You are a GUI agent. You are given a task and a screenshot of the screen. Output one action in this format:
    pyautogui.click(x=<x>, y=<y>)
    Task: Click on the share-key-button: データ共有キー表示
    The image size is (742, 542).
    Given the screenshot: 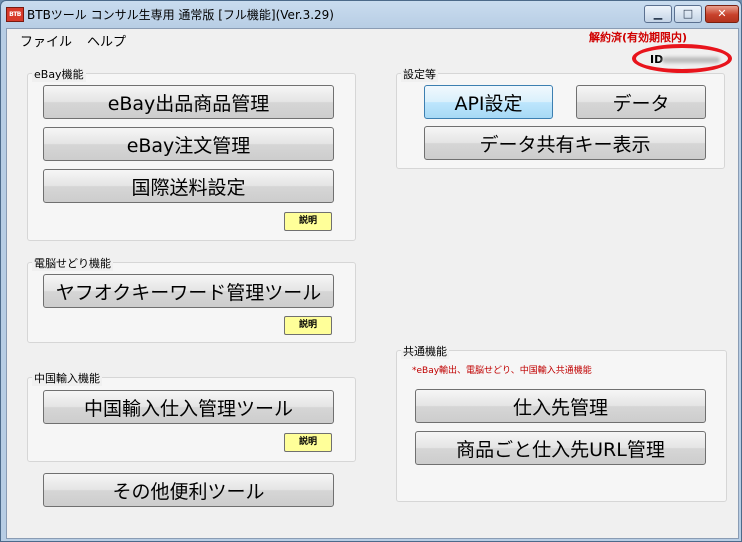 What is the action you would take?
    pyautogui.click(x=565, y=143)
    